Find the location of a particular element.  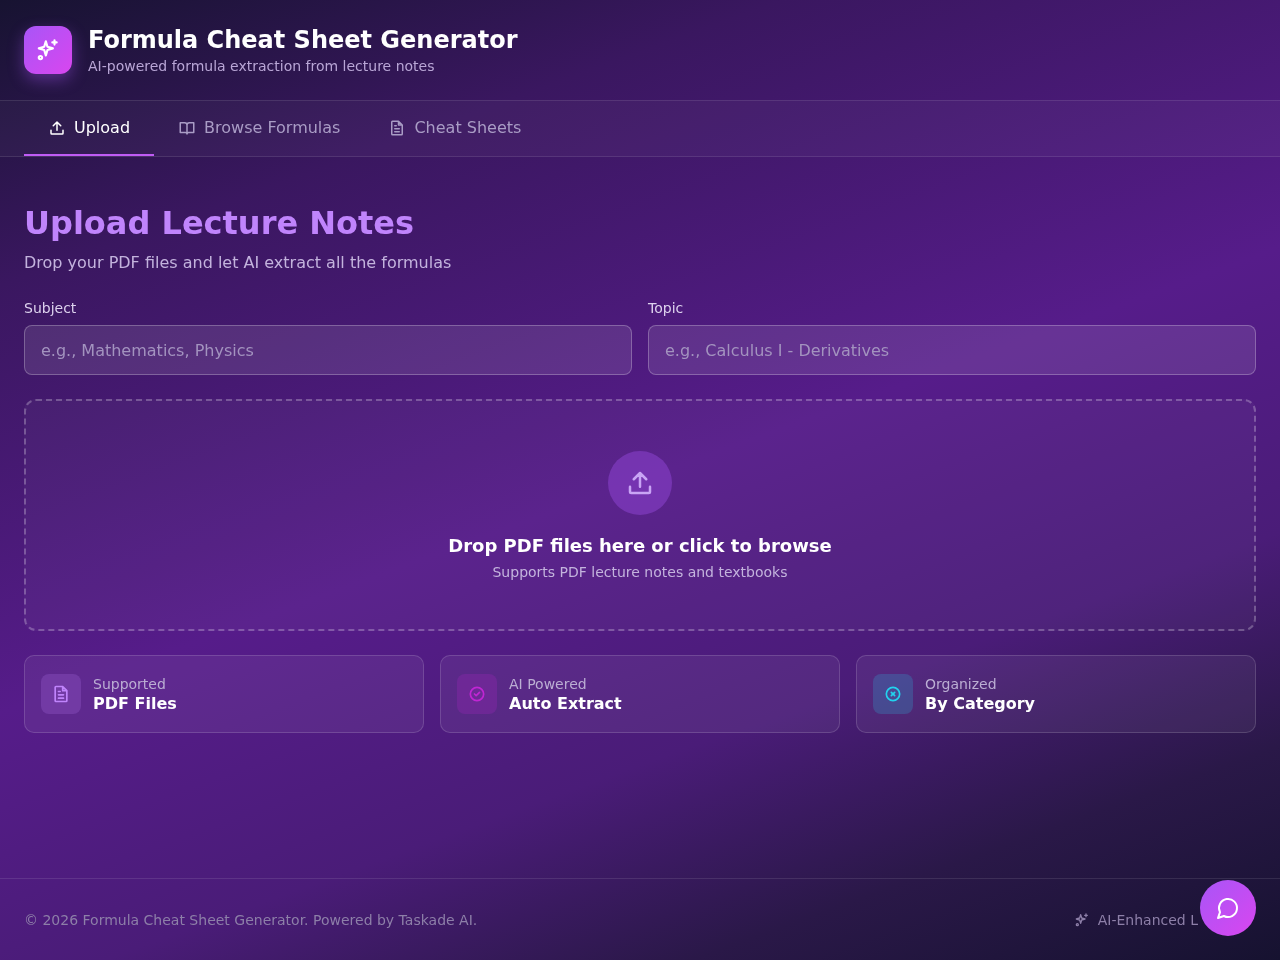

nav-tab: Cheat Sheets is located at coordinates (455, 128).